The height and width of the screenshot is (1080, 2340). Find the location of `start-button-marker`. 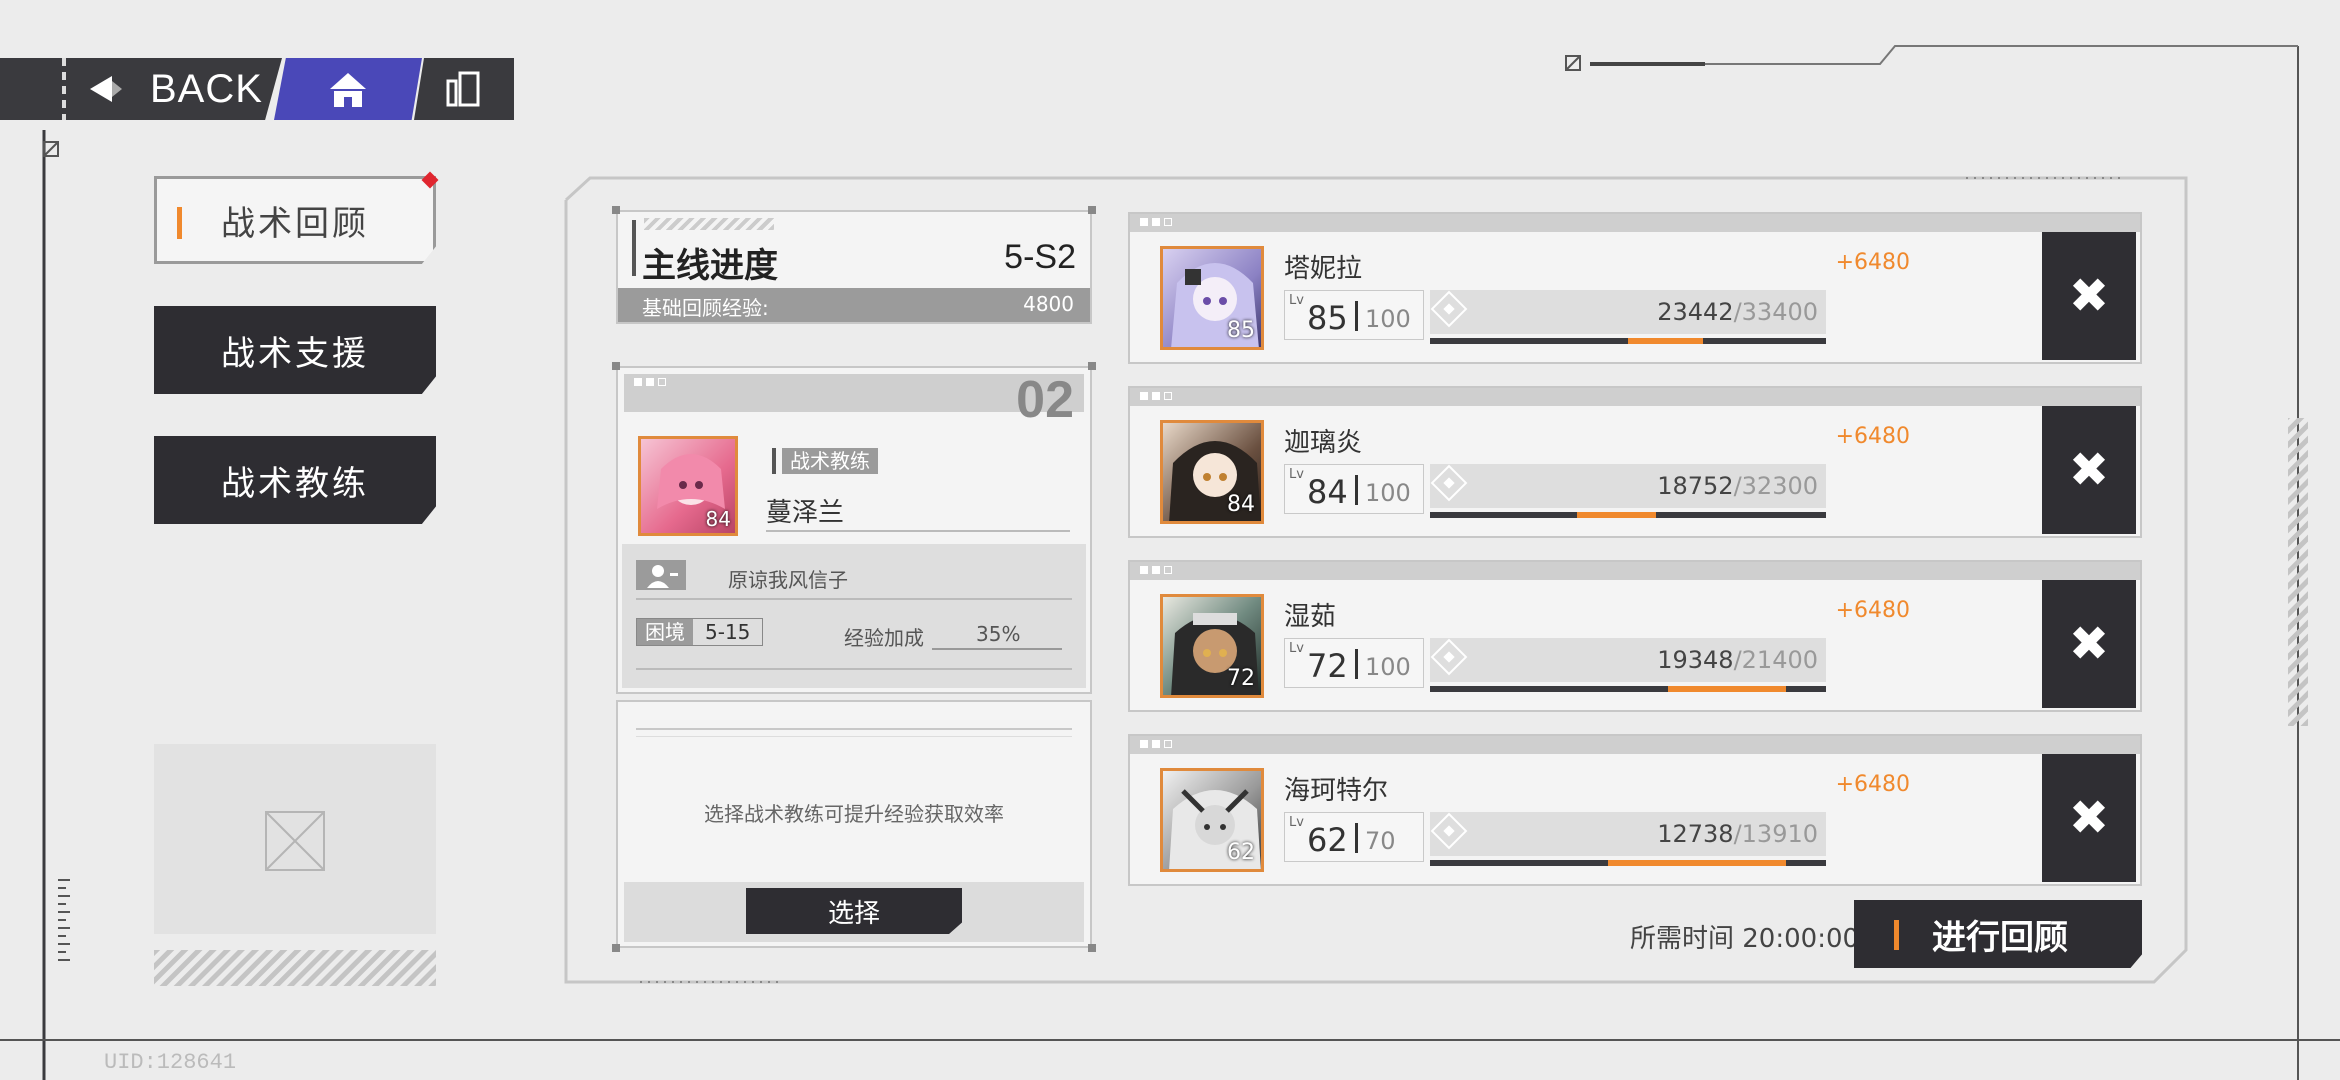

start-button-marker is located at coordinates (1896, 935).